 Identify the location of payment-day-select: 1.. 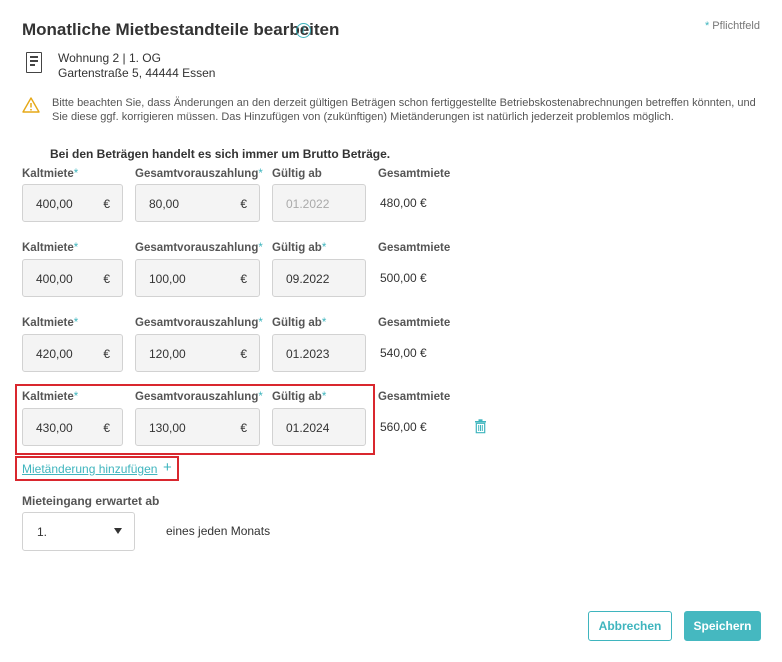
(78, 531).